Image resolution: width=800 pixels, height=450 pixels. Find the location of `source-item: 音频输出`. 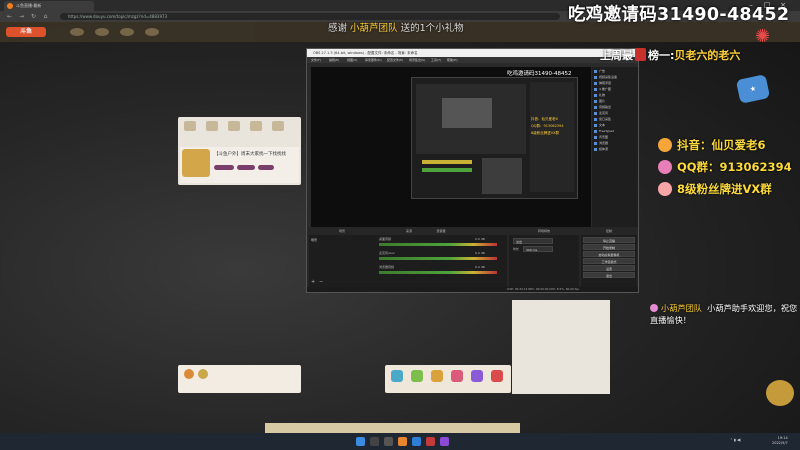

source-item: 音频输出 is located at coordinates (615, 107).